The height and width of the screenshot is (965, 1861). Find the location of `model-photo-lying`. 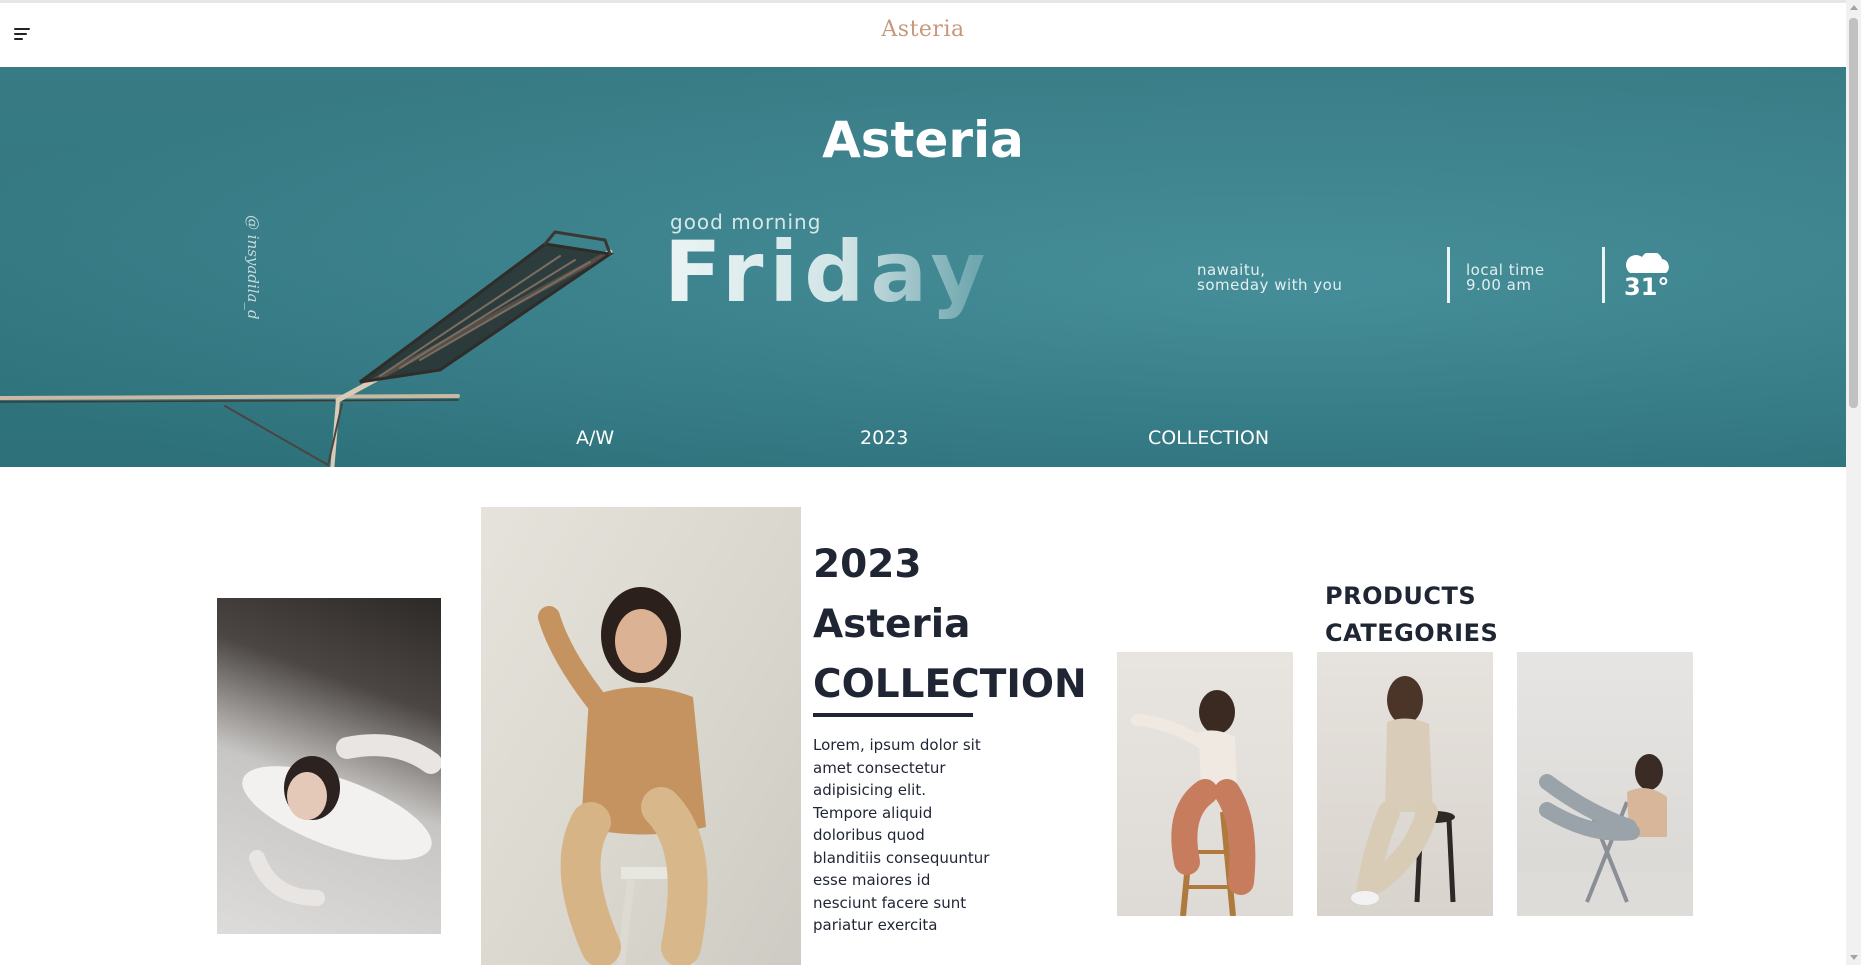

model-photo-lying is located at coordinates (329, 766).